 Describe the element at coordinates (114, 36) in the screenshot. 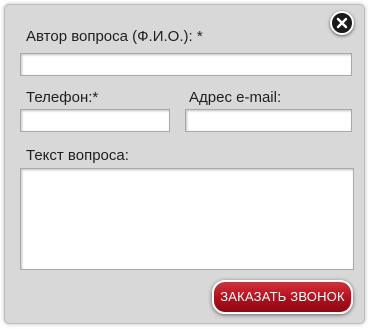

I see `author-label: Автор вопроса (Ф.И.О.): *` at that location.